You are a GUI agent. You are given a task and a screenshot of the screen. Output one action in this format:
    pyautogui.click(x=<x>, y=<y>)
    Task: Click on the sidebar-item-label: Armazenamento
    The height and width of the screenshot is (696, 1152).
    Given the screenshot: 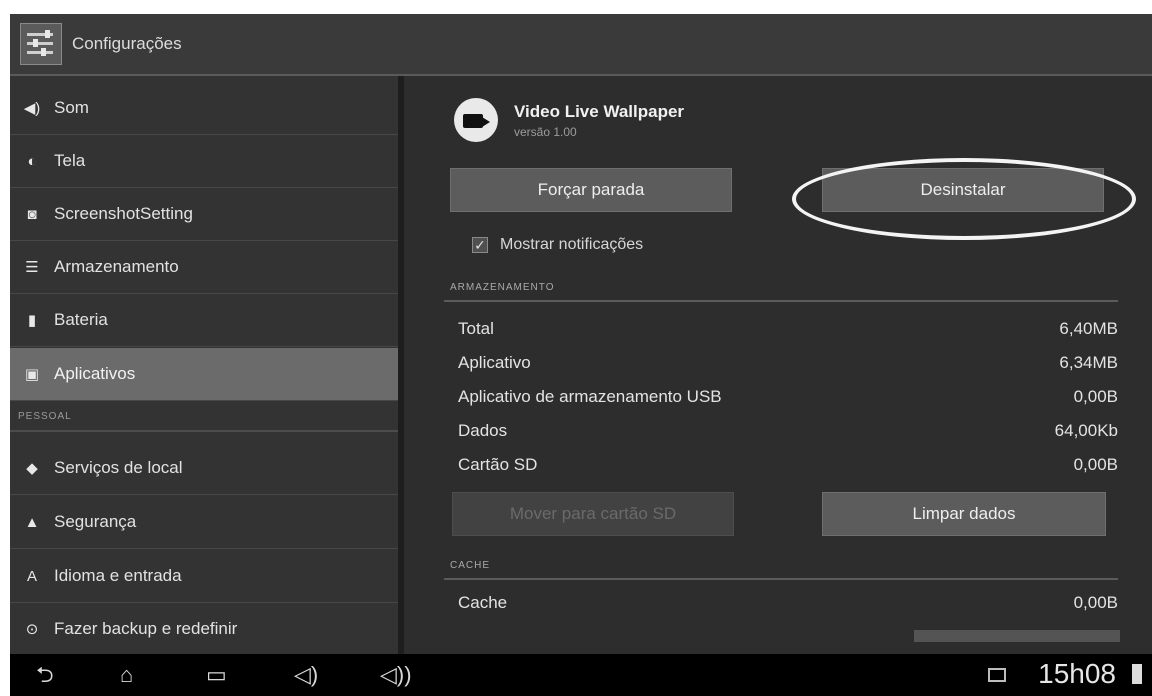 What is the action you would take?
    pyautogui.click(x=116, y=266)
    